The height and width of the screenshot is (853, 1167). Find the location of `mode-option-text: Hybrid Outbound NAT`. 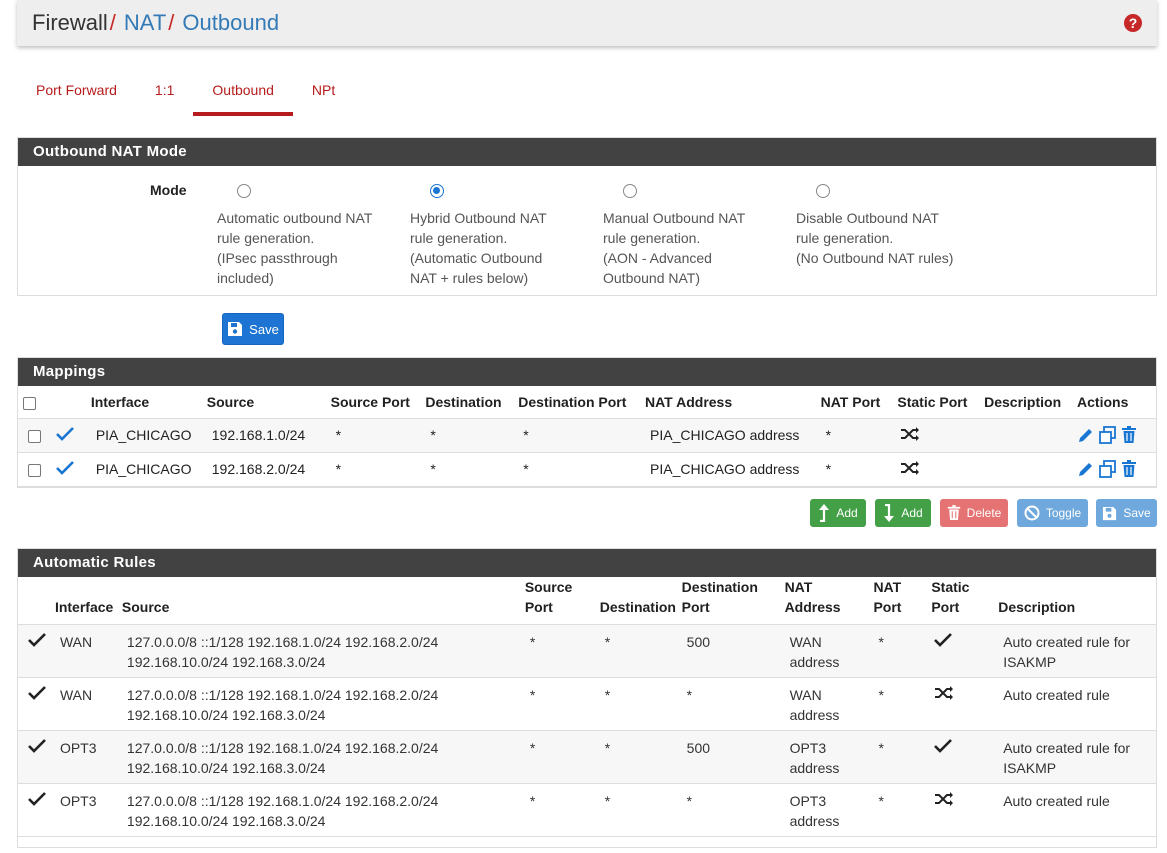

mode-option-text: Hybrid Outbound NAT is located at coordinates (478, 218).